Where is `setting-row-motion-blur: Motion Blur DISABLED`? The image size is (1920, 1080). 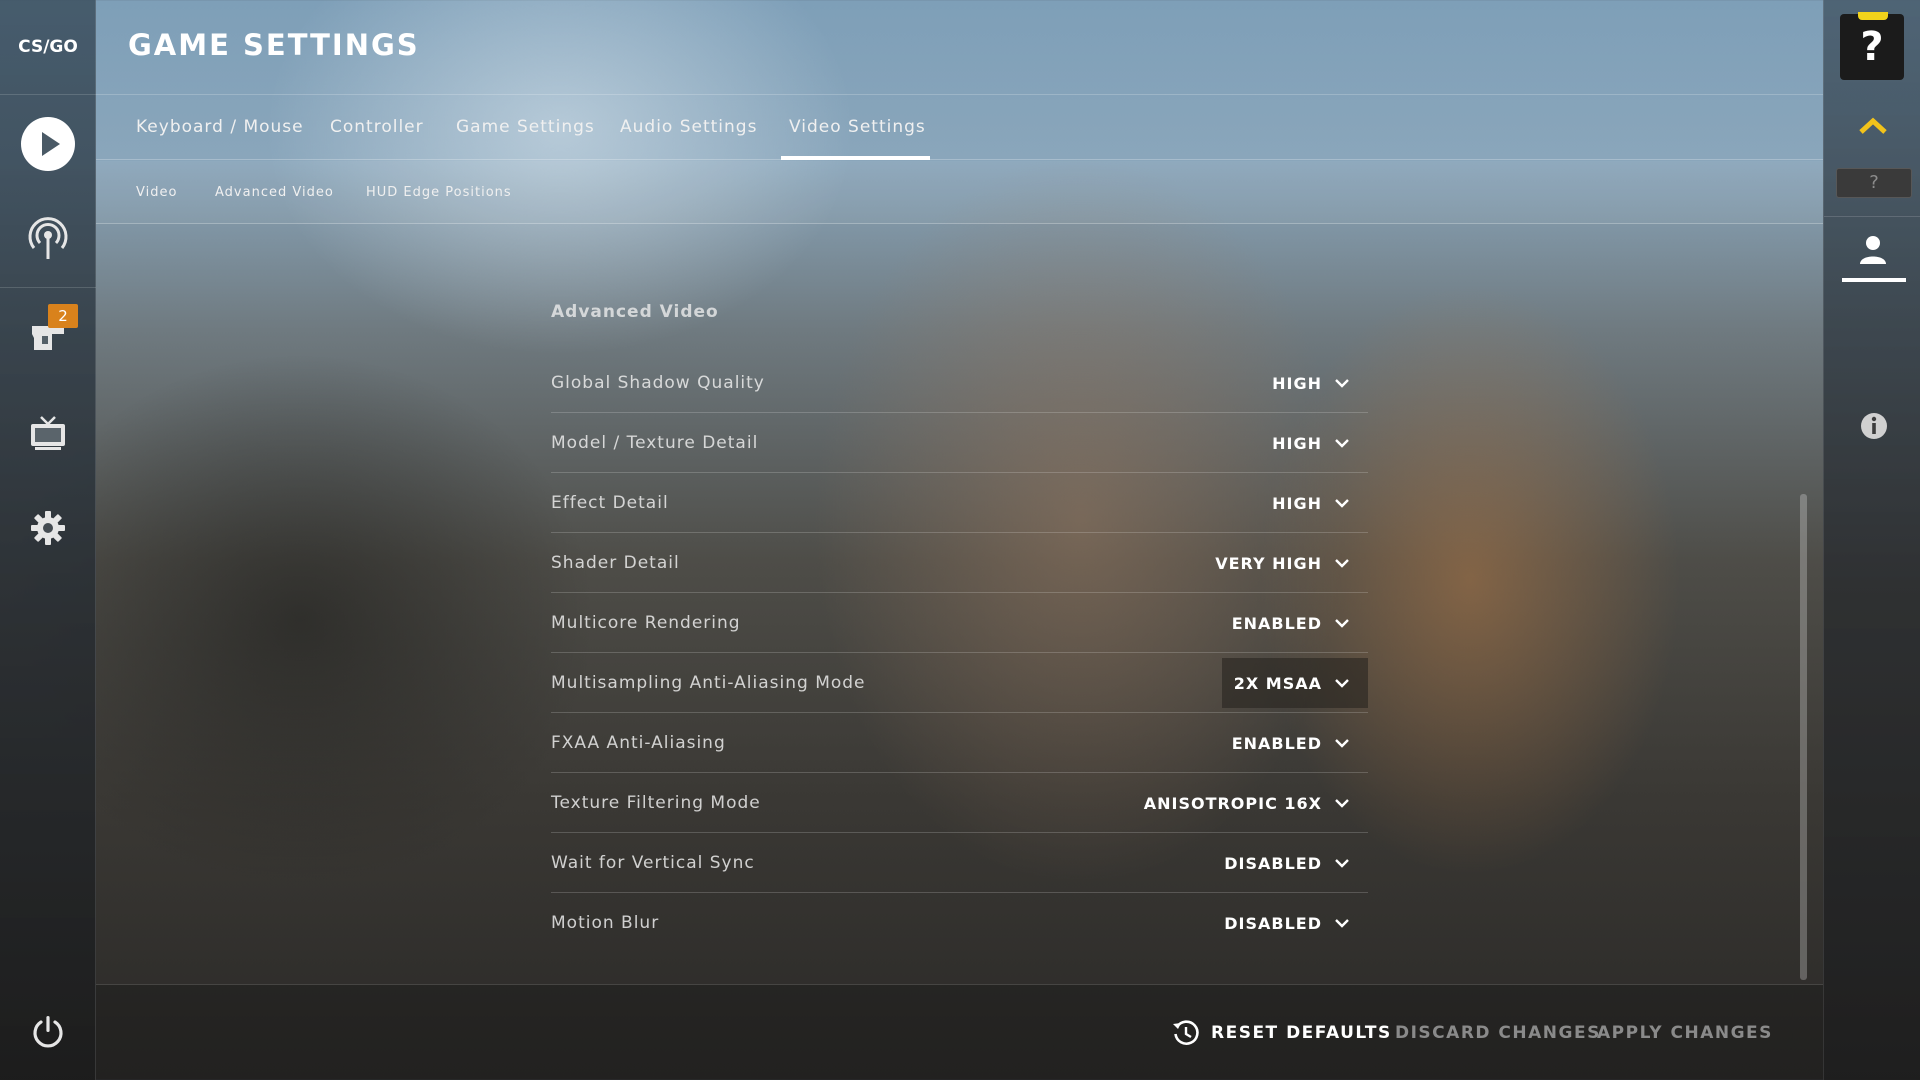
setting-row-motion-blur: Motion Blur DISABLED is located at coordinates (959, 923).